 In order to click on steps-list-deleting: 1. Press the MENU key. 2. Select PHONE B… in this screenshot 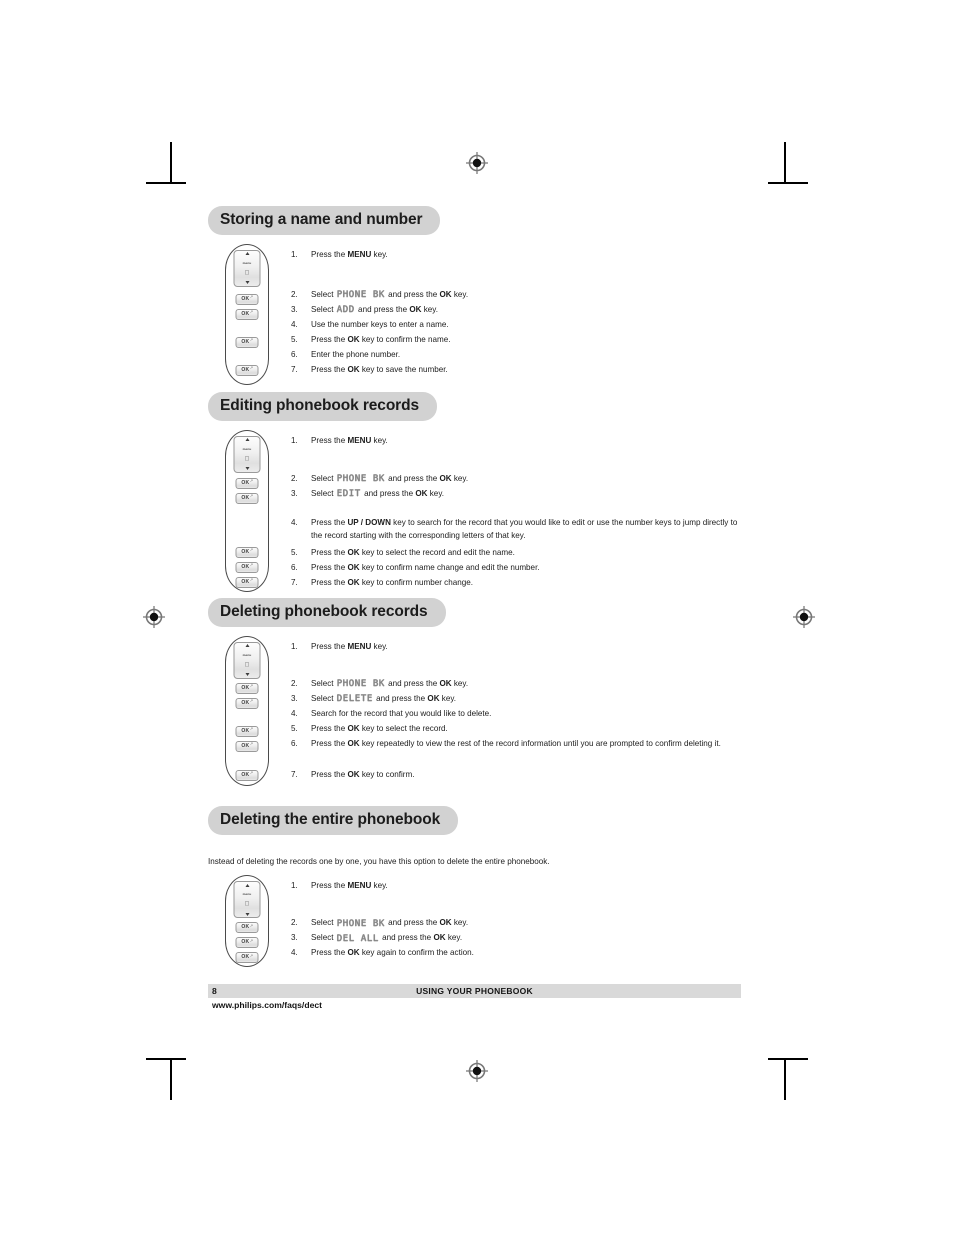, I will do `click(518, 711)`.